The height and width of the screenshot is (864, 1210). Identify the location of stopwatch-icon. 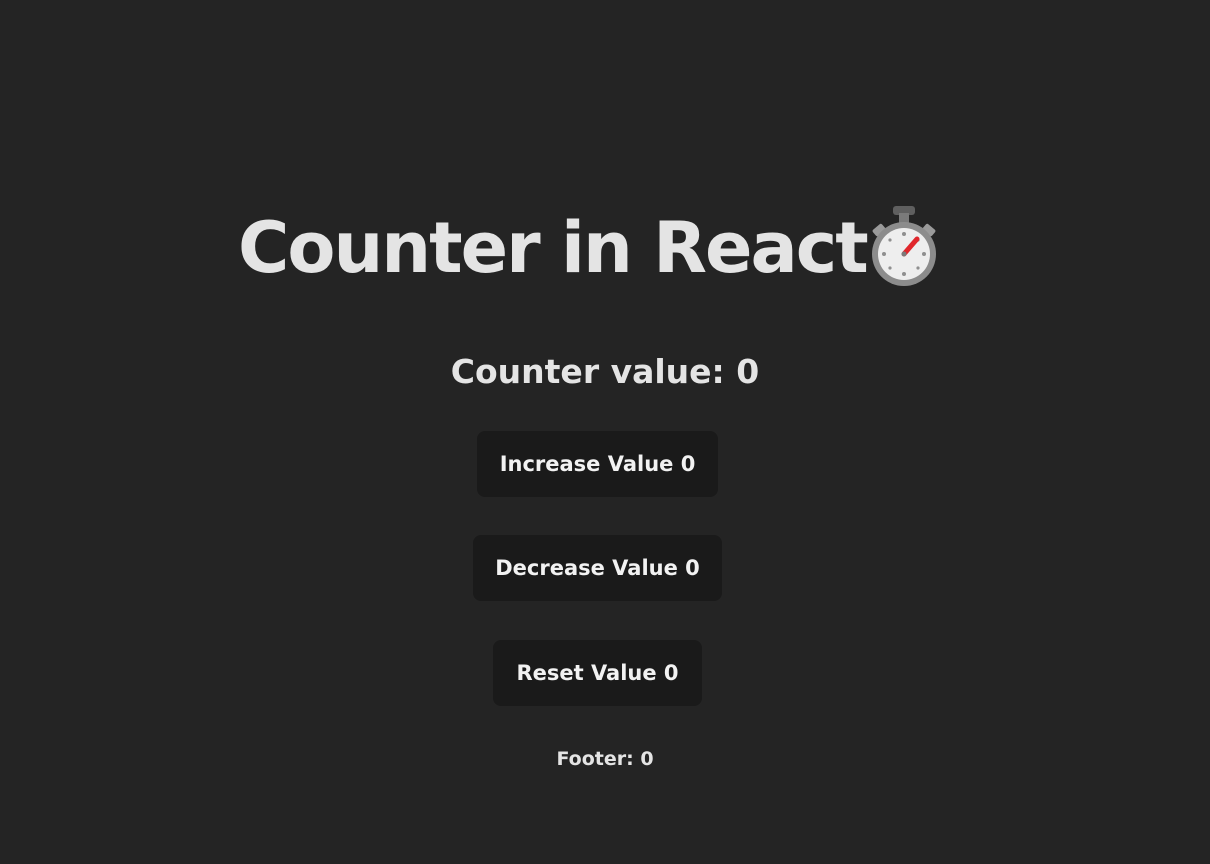
(904, 246).